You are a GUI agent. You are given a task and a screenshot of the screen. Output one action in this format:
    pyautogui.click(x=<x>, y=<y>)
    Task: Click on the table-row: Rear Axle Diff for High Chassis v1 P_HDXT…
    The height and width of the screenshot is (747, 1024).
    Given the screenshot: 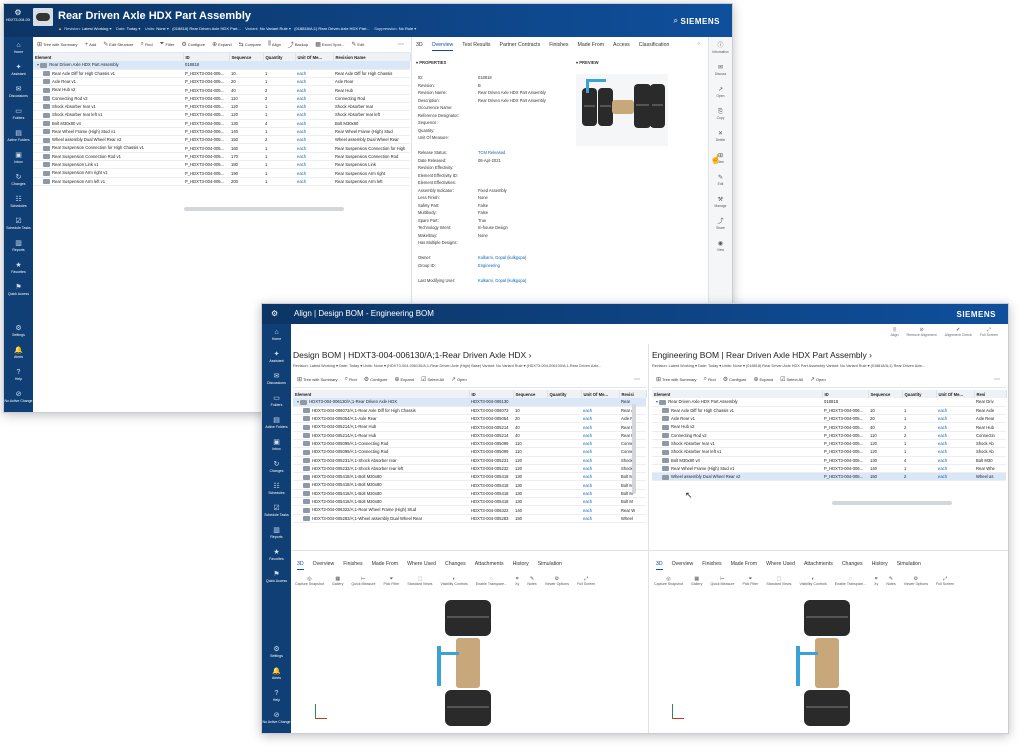 What is the action you would take?
    pyautogui.click(x=221, y=74)
    